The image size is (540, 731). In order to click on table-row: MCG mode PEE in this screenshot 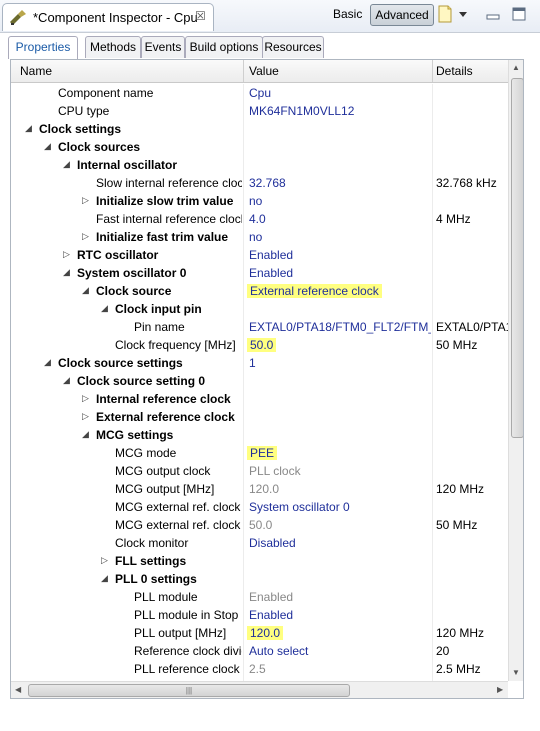, I will do `click(259, 453)`.